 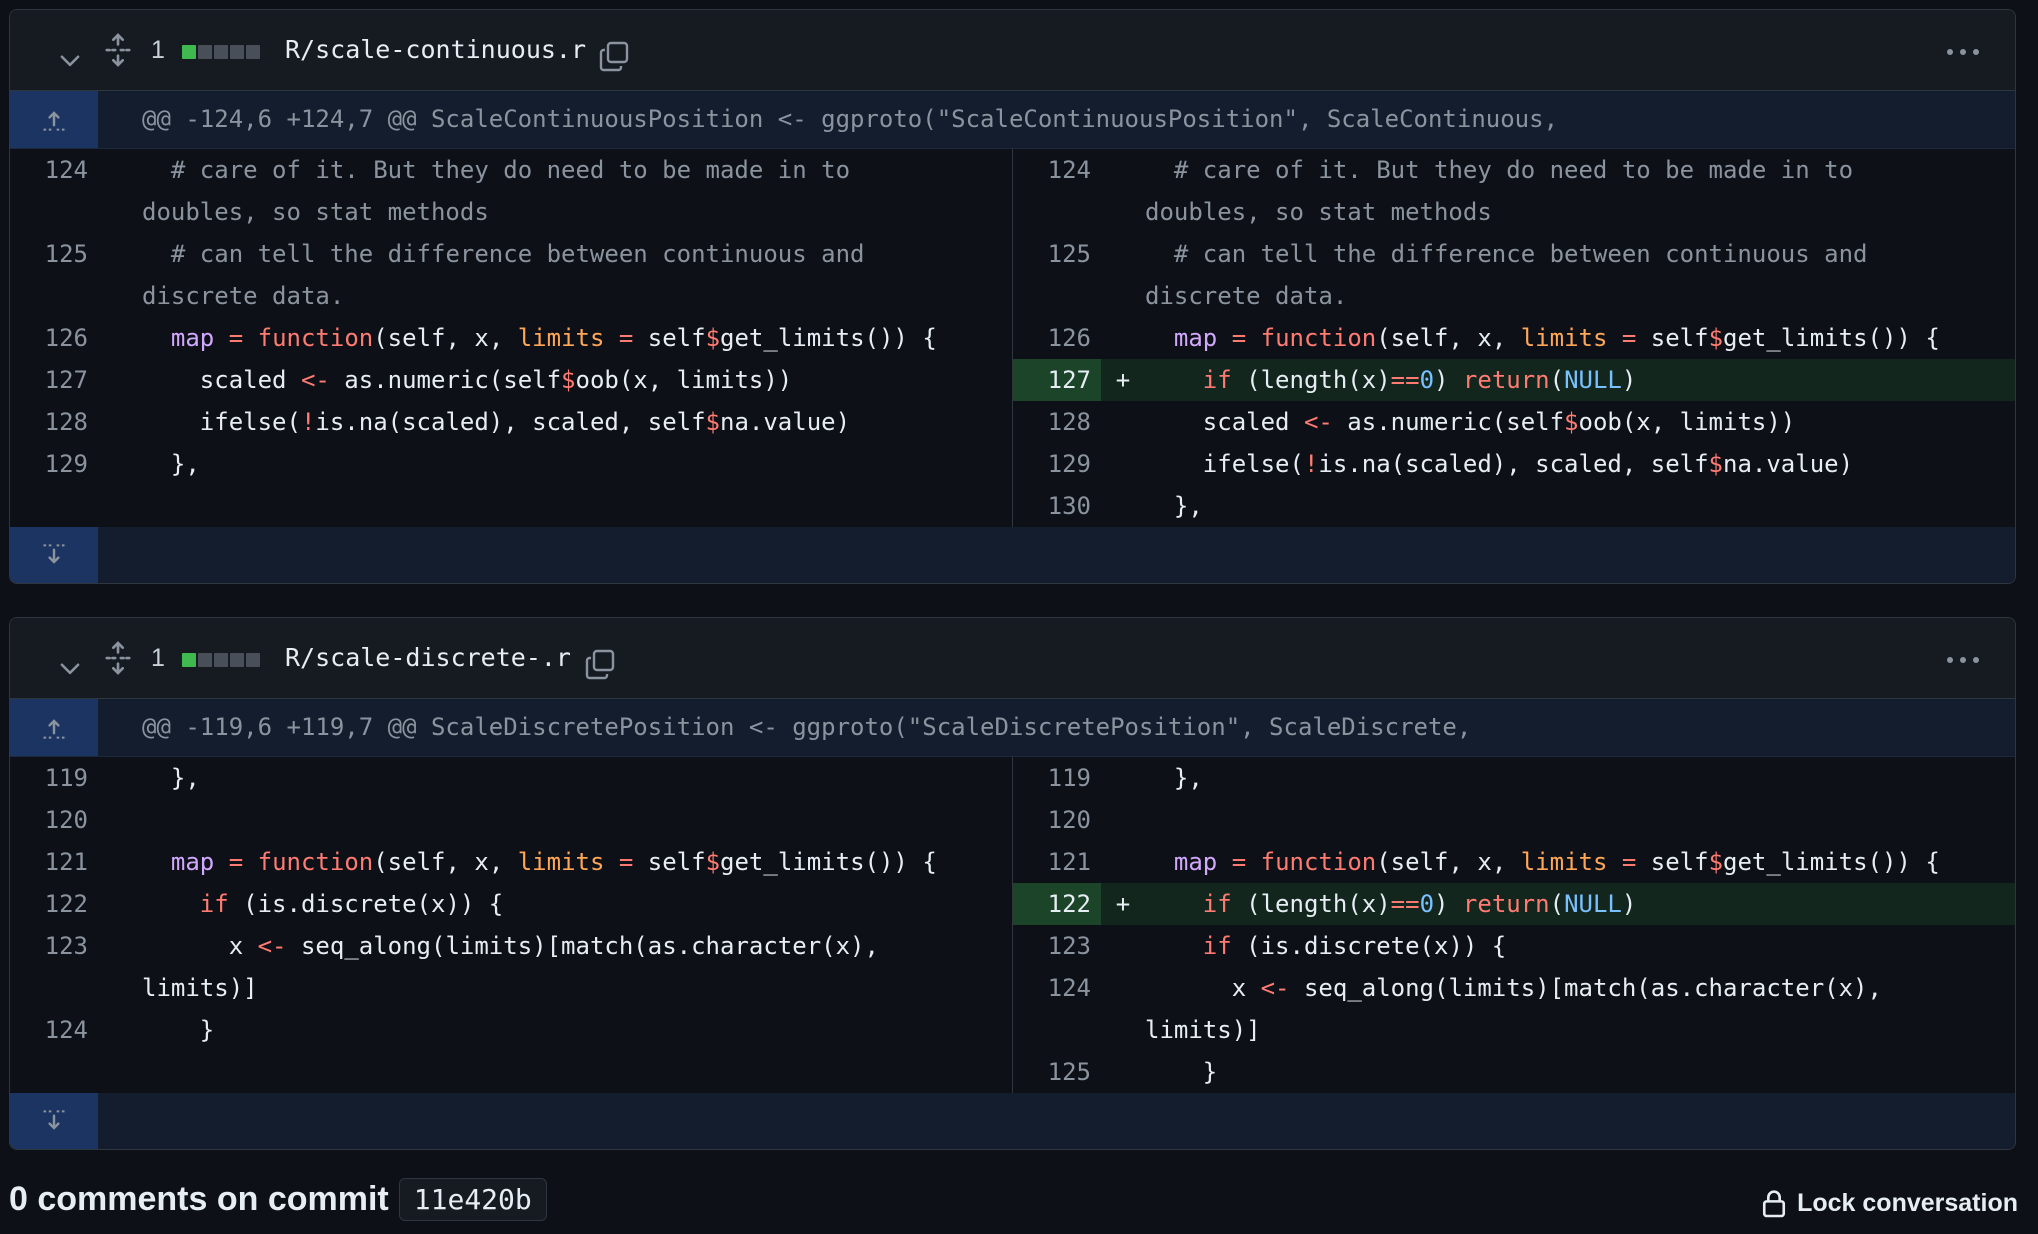 I want to click on diff-line-added: 122 + if (length(x)==0) return(NULL), so click(x=1514, y=904).